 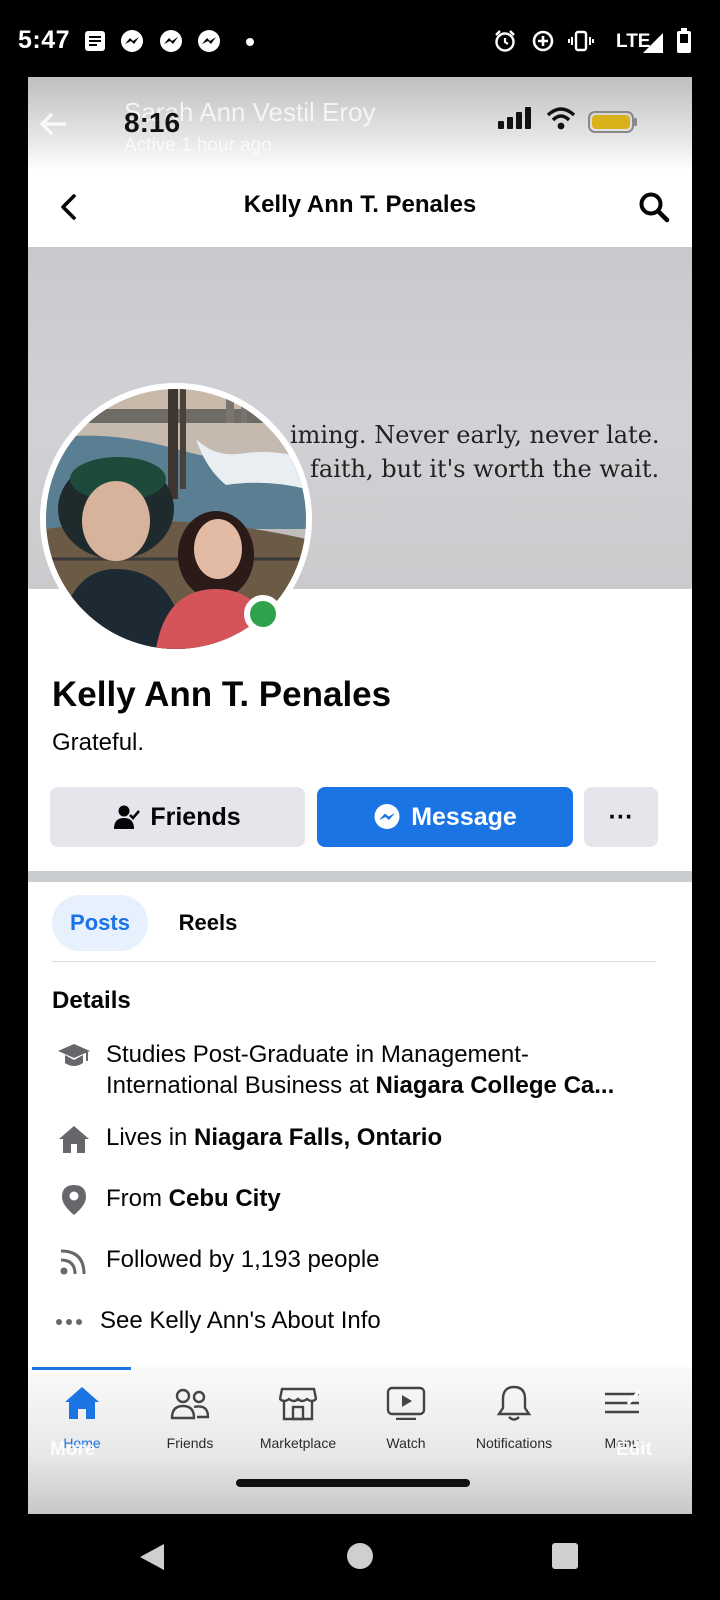 I want to click on section-divider, so click(x=360, y=876).